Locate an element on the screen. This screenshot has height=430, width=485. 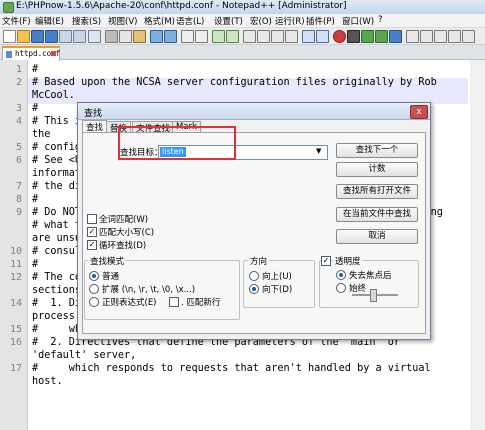
code-line: host. is located at coordinates (47, 381).